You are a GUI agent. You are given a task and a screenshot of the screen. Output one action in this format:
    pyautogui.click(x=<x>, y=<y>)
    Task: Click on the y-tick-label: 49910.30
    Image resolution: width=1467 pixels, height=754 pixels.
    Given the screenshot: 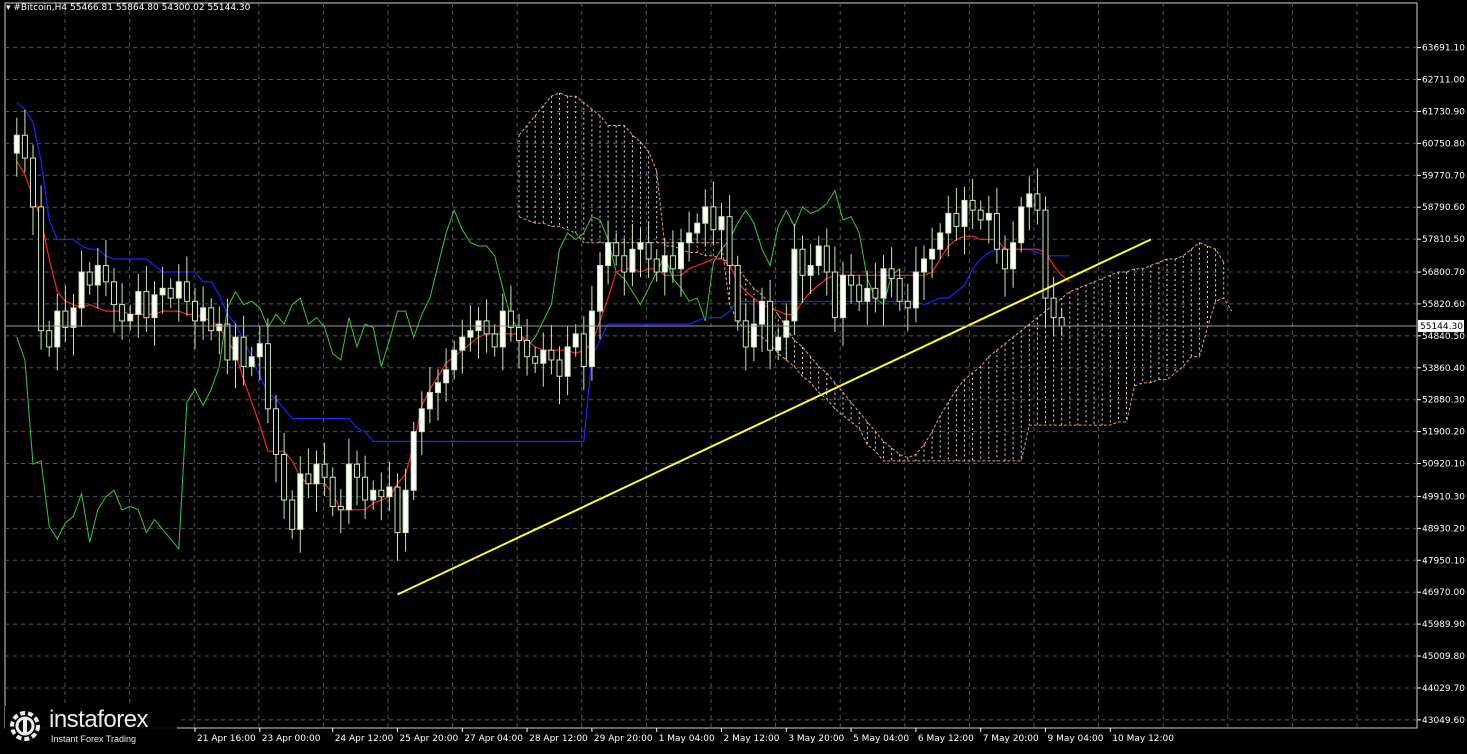 What is the action you would take?
    pyautogui.click(x=1443, y=497)
    